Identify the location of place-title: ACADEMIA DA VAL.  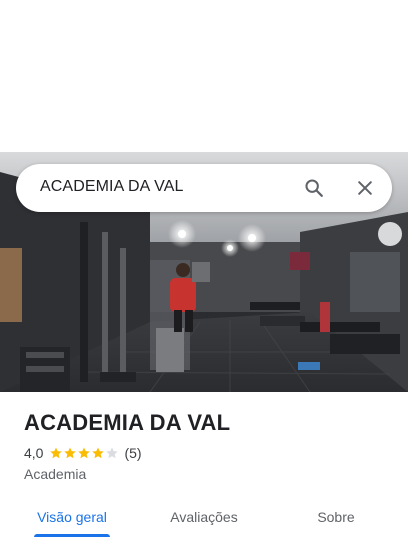
(127, 422).